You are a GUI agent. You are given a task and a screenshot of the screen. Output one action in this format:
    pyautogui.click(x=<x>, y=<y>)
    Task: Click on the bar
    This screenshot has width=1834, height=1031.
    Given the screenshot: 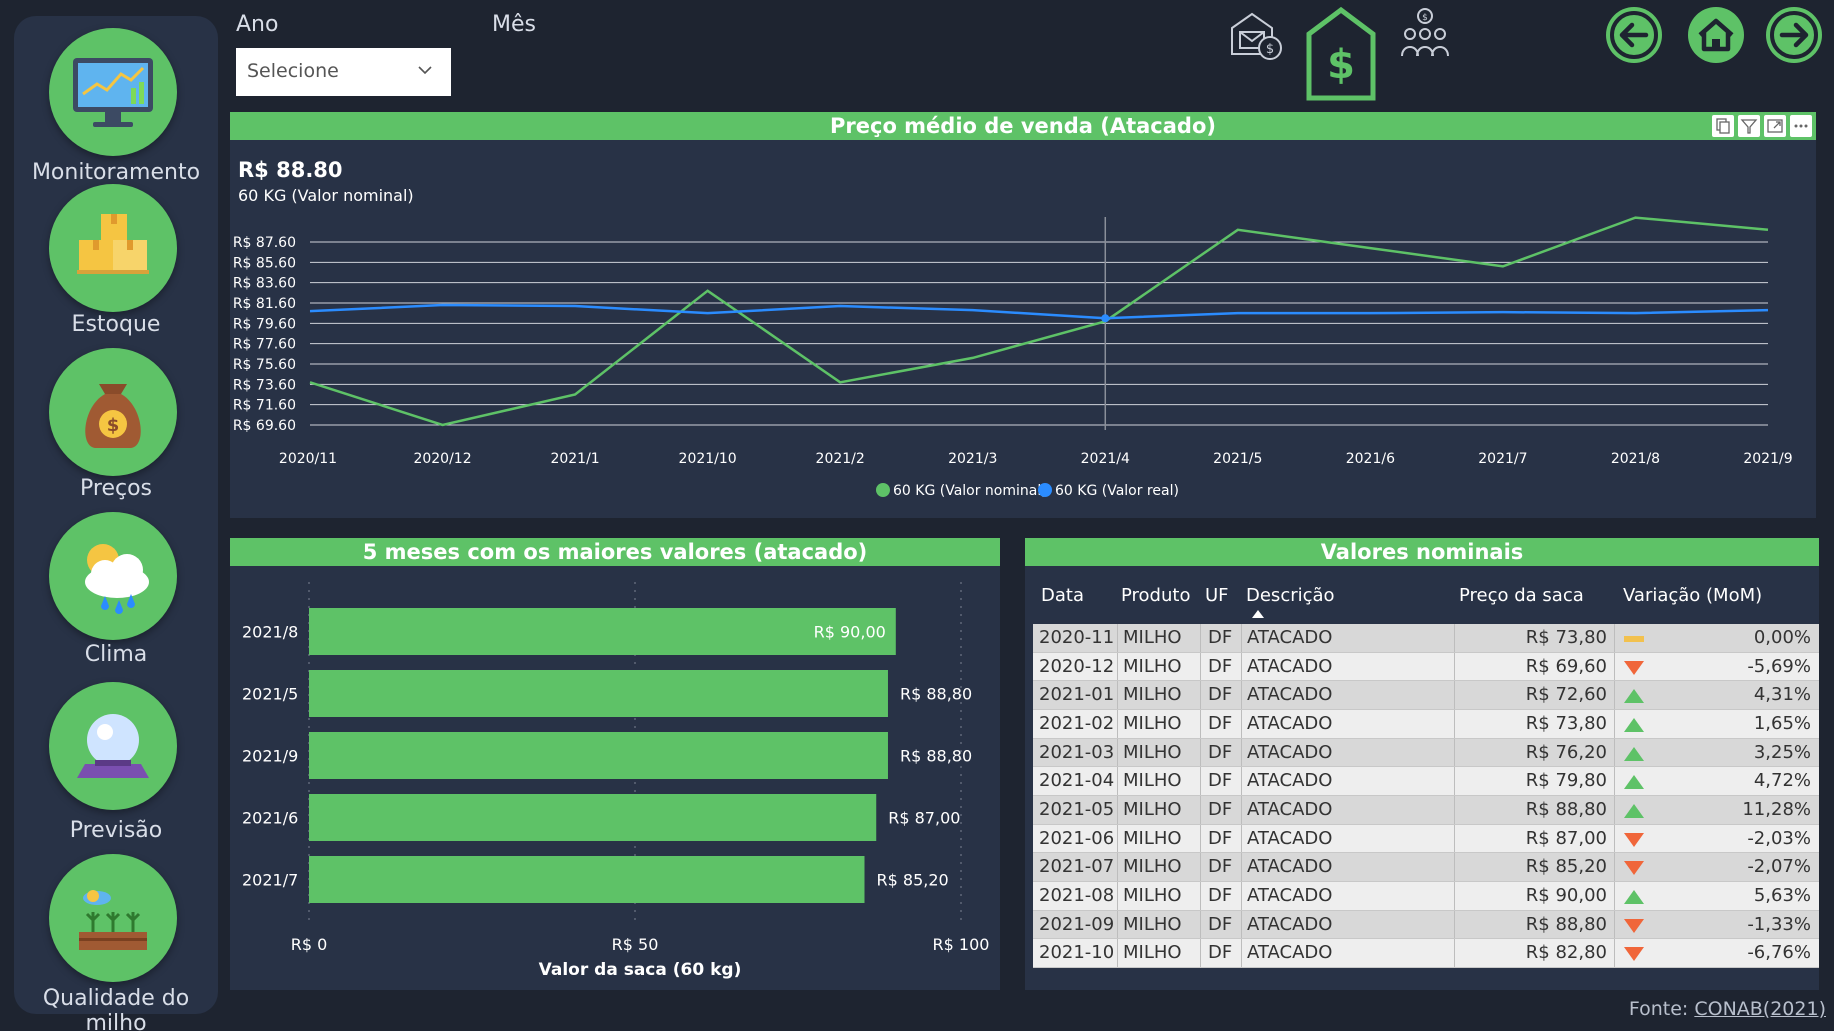 What is the action you would take?
    pyautogui.click(x=598, y=693)
    